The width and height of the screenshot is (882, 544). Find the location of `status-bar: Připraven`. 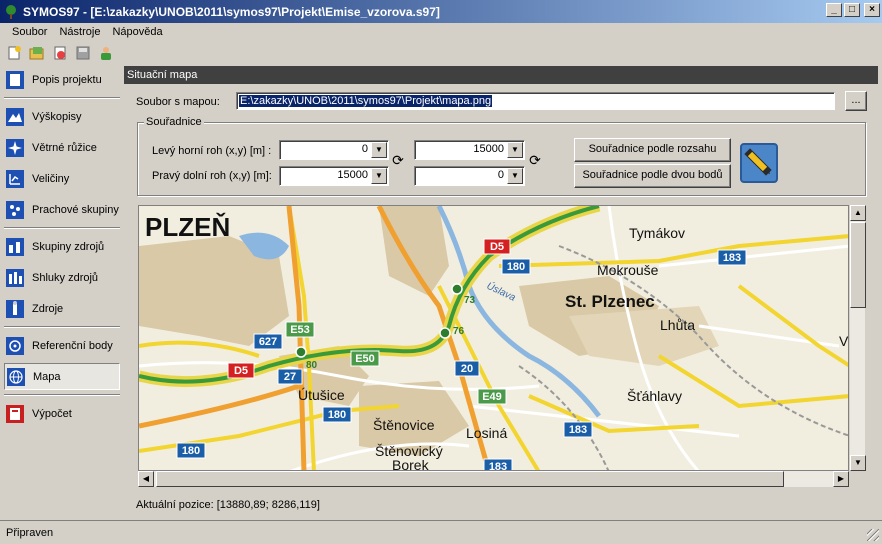

status-bar: Připraven is located at coordinates (441, 532).